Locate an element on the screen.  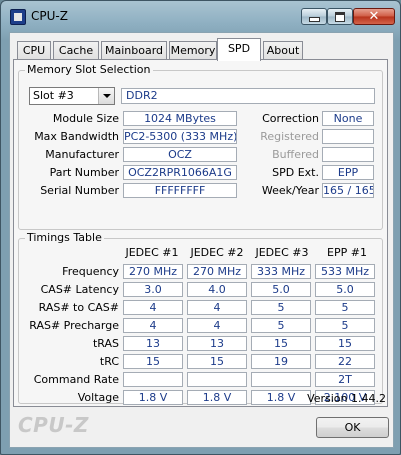
timings-row-label: tRC is located at coordinates (109, 361).